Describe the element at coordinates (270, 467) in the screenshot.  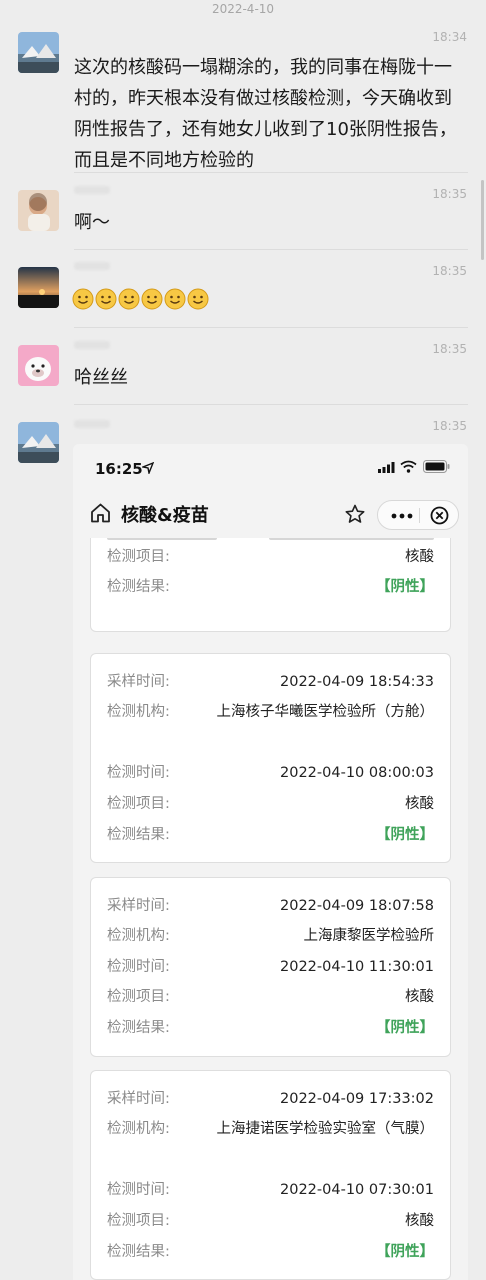
I see `phone-status-bar: 16:25` at that location.